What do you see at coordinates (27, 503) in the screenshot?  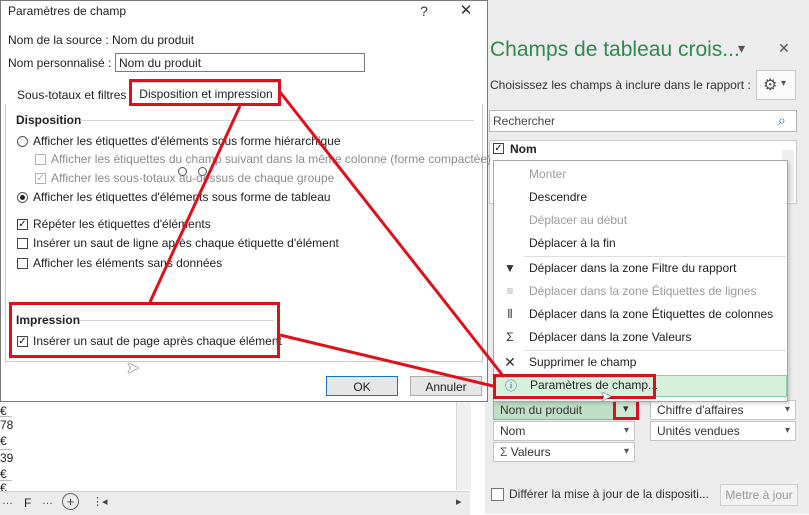 I see `sheet-tab: F` at bounding box center [27, 503].